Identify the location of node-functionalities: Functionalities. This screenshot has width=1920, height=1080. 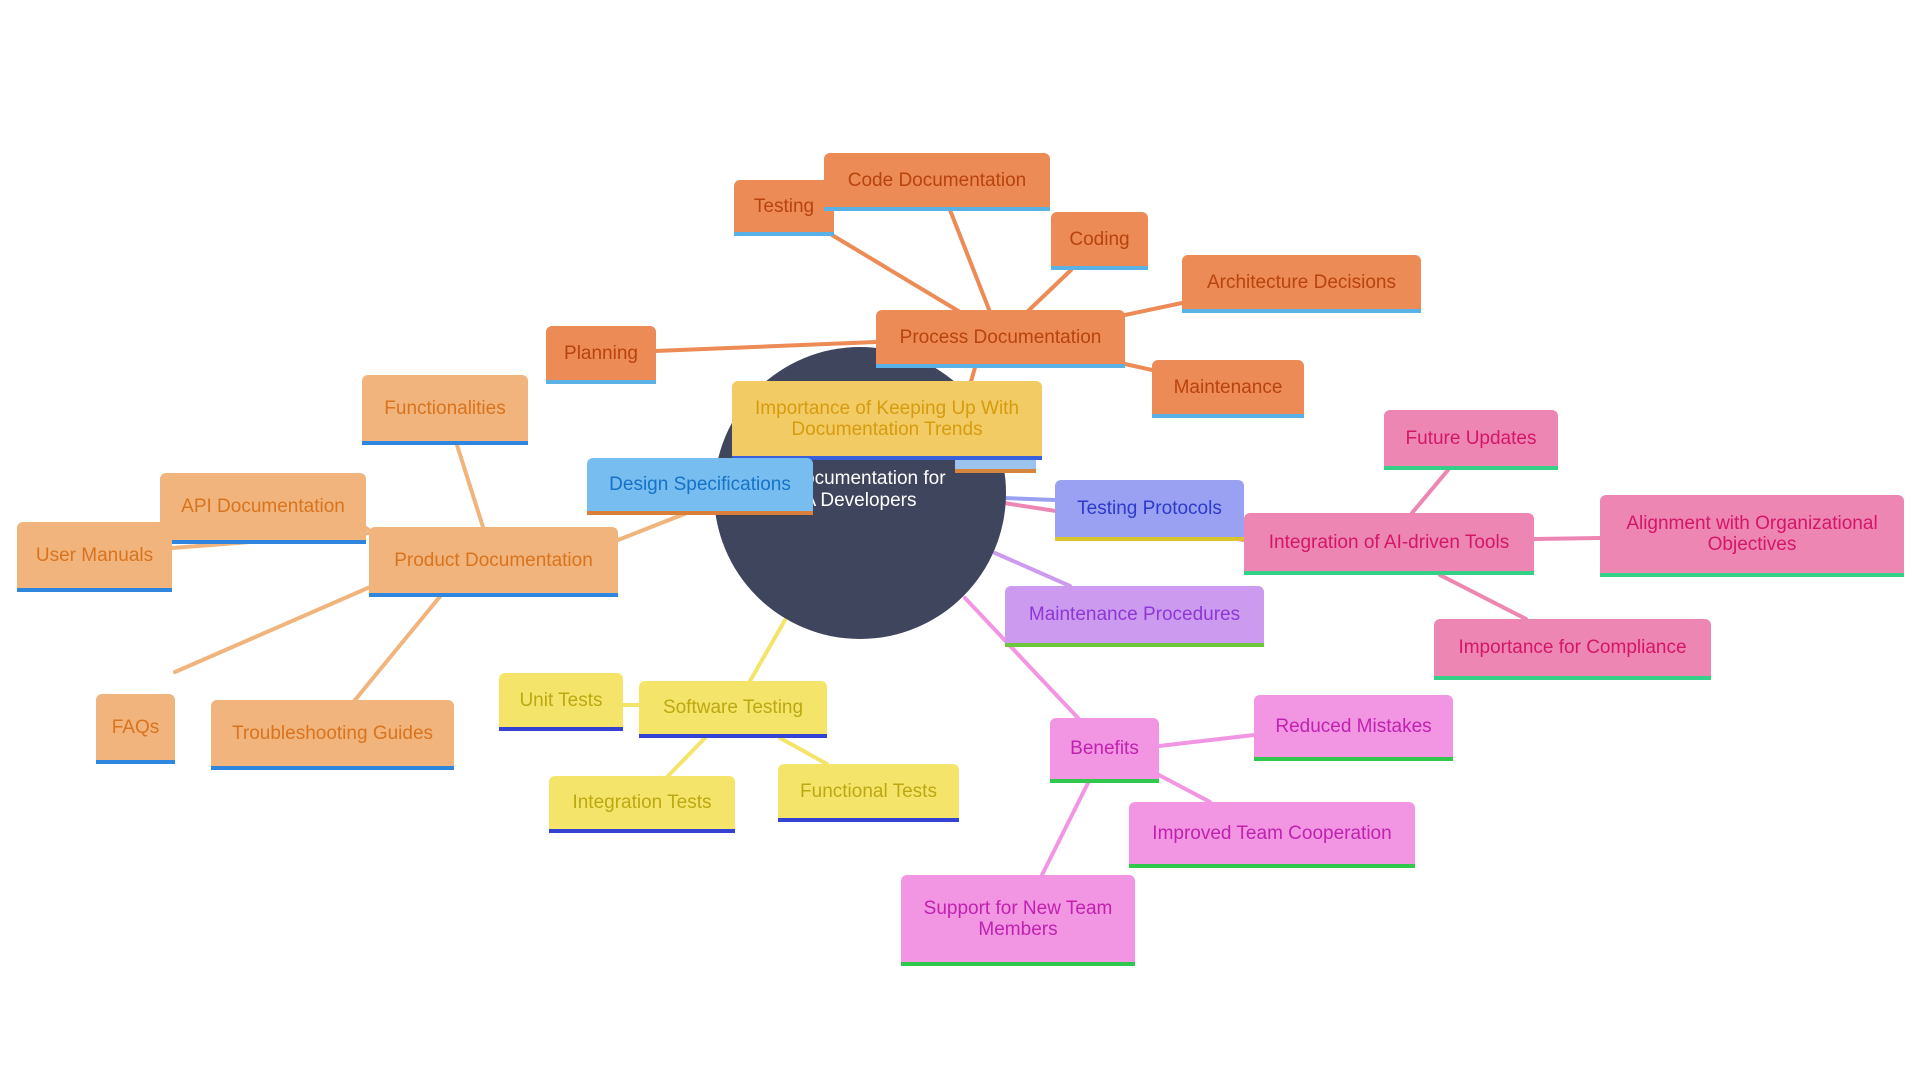
(445, 410).